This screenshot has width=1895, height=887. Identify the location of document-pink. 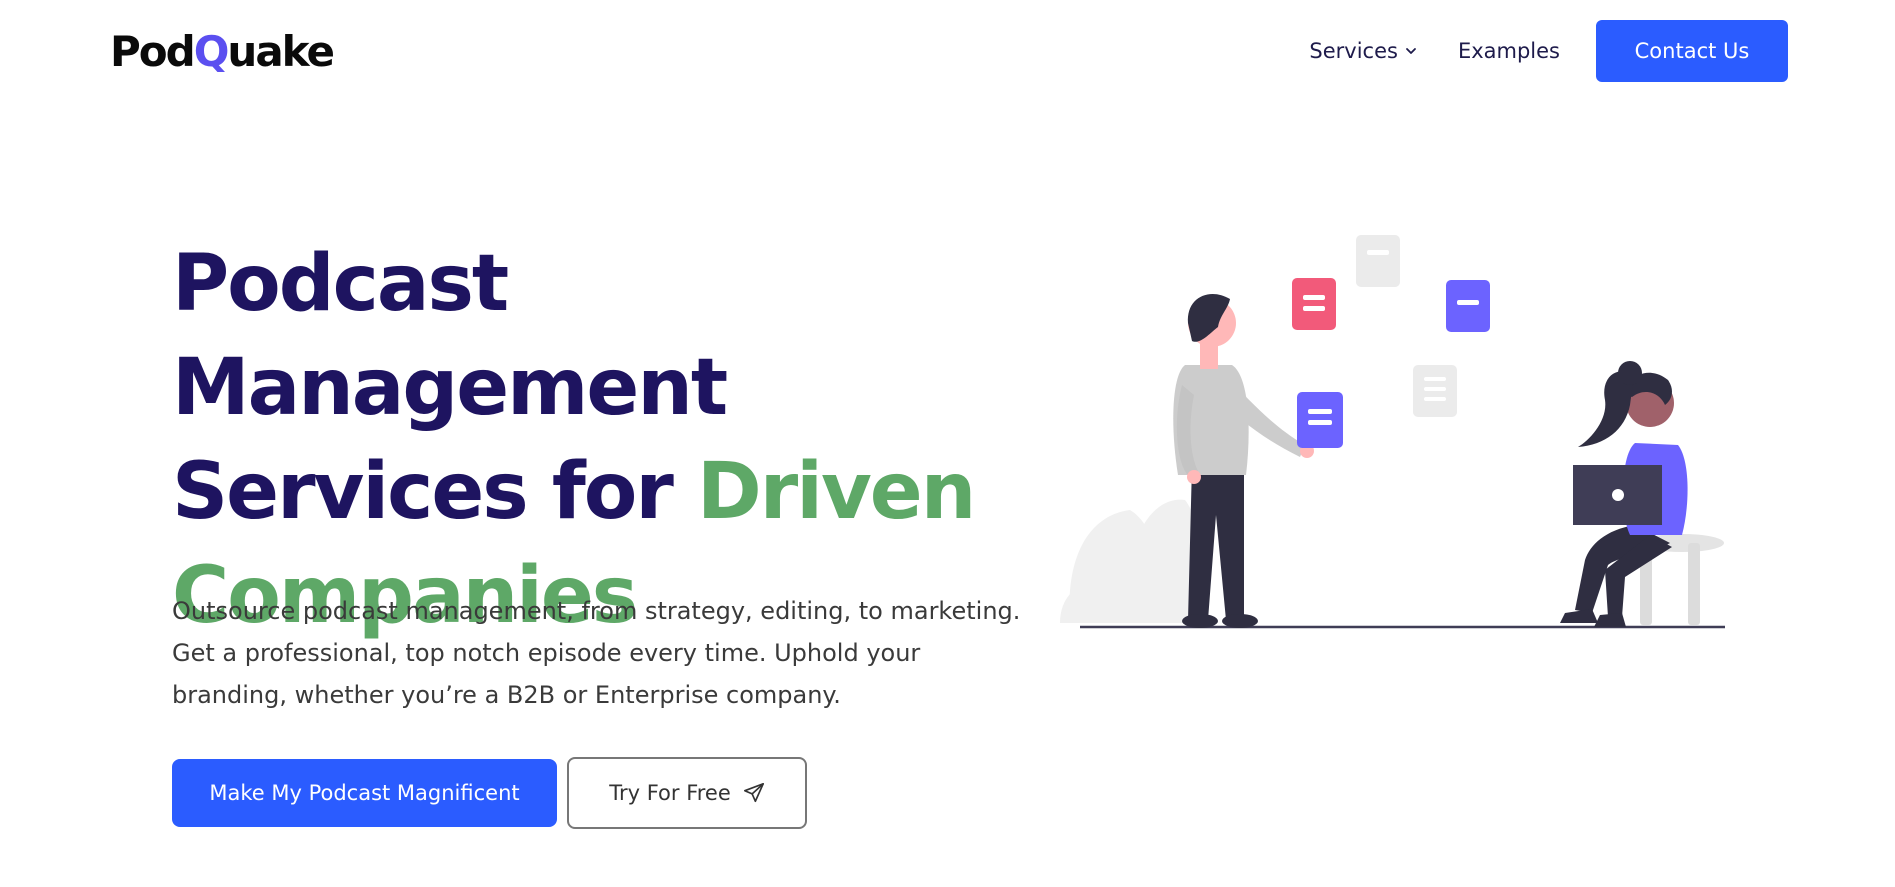
(1314, 304).